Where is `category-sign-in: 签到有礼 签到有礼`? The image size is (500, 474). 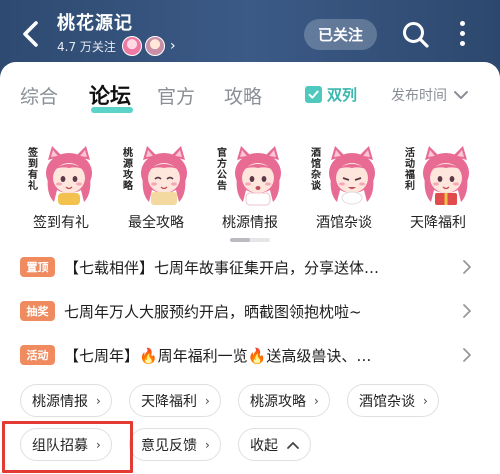 category-sign-in: 签到有礼 签到有礼 is located at coordinates (61, 189).